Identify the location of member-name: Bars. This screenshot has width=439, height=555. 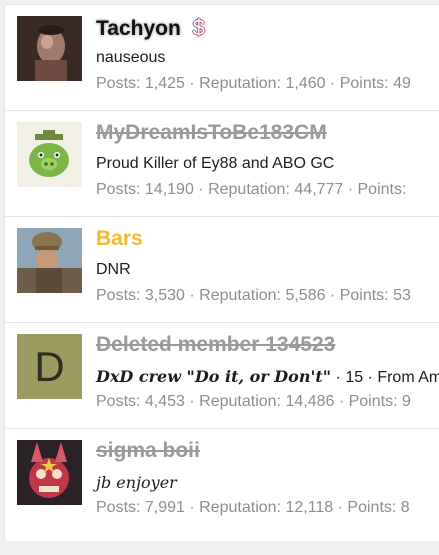
(119, 239).